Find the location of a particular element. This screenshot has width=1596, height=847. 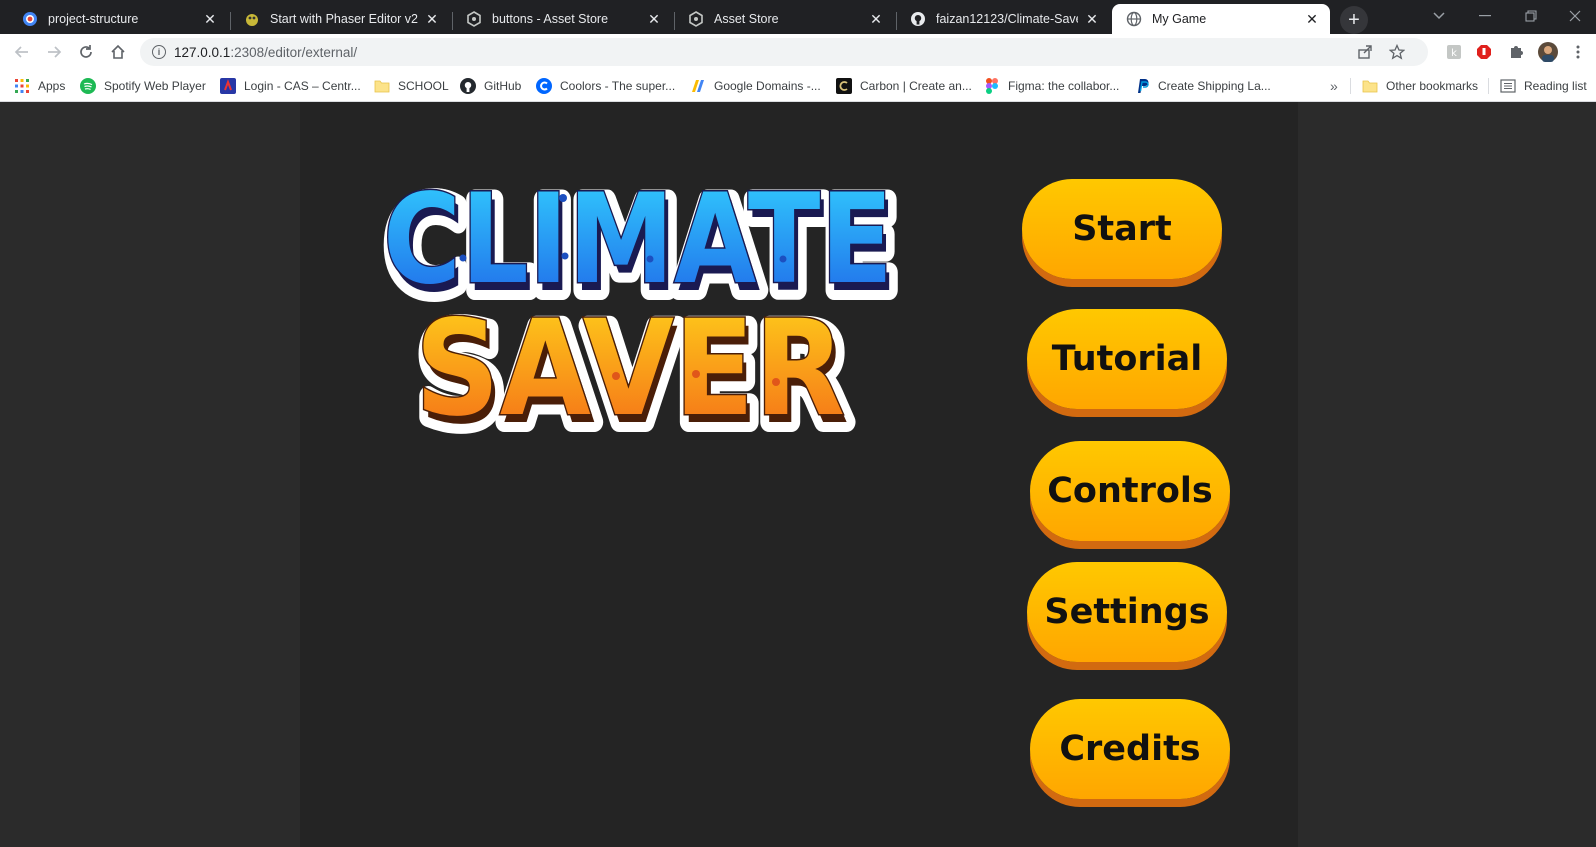

bookmark-label: Other bookmarks is located at coordinates (1432, 86).